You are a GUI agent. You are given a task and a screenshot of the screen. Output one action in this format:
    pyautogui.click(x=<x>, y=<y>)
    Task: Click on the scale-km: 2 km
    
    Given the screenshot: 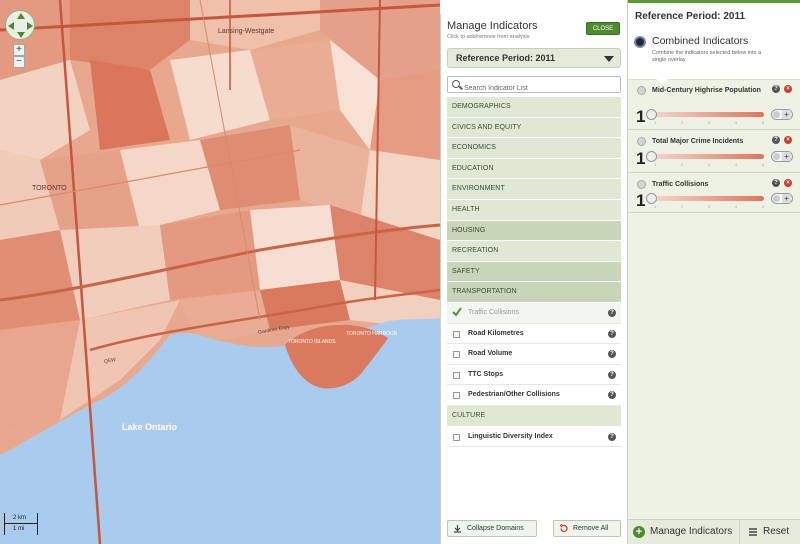 What is the action you would take?
    pyautogui.click(x=20, y=518)
    